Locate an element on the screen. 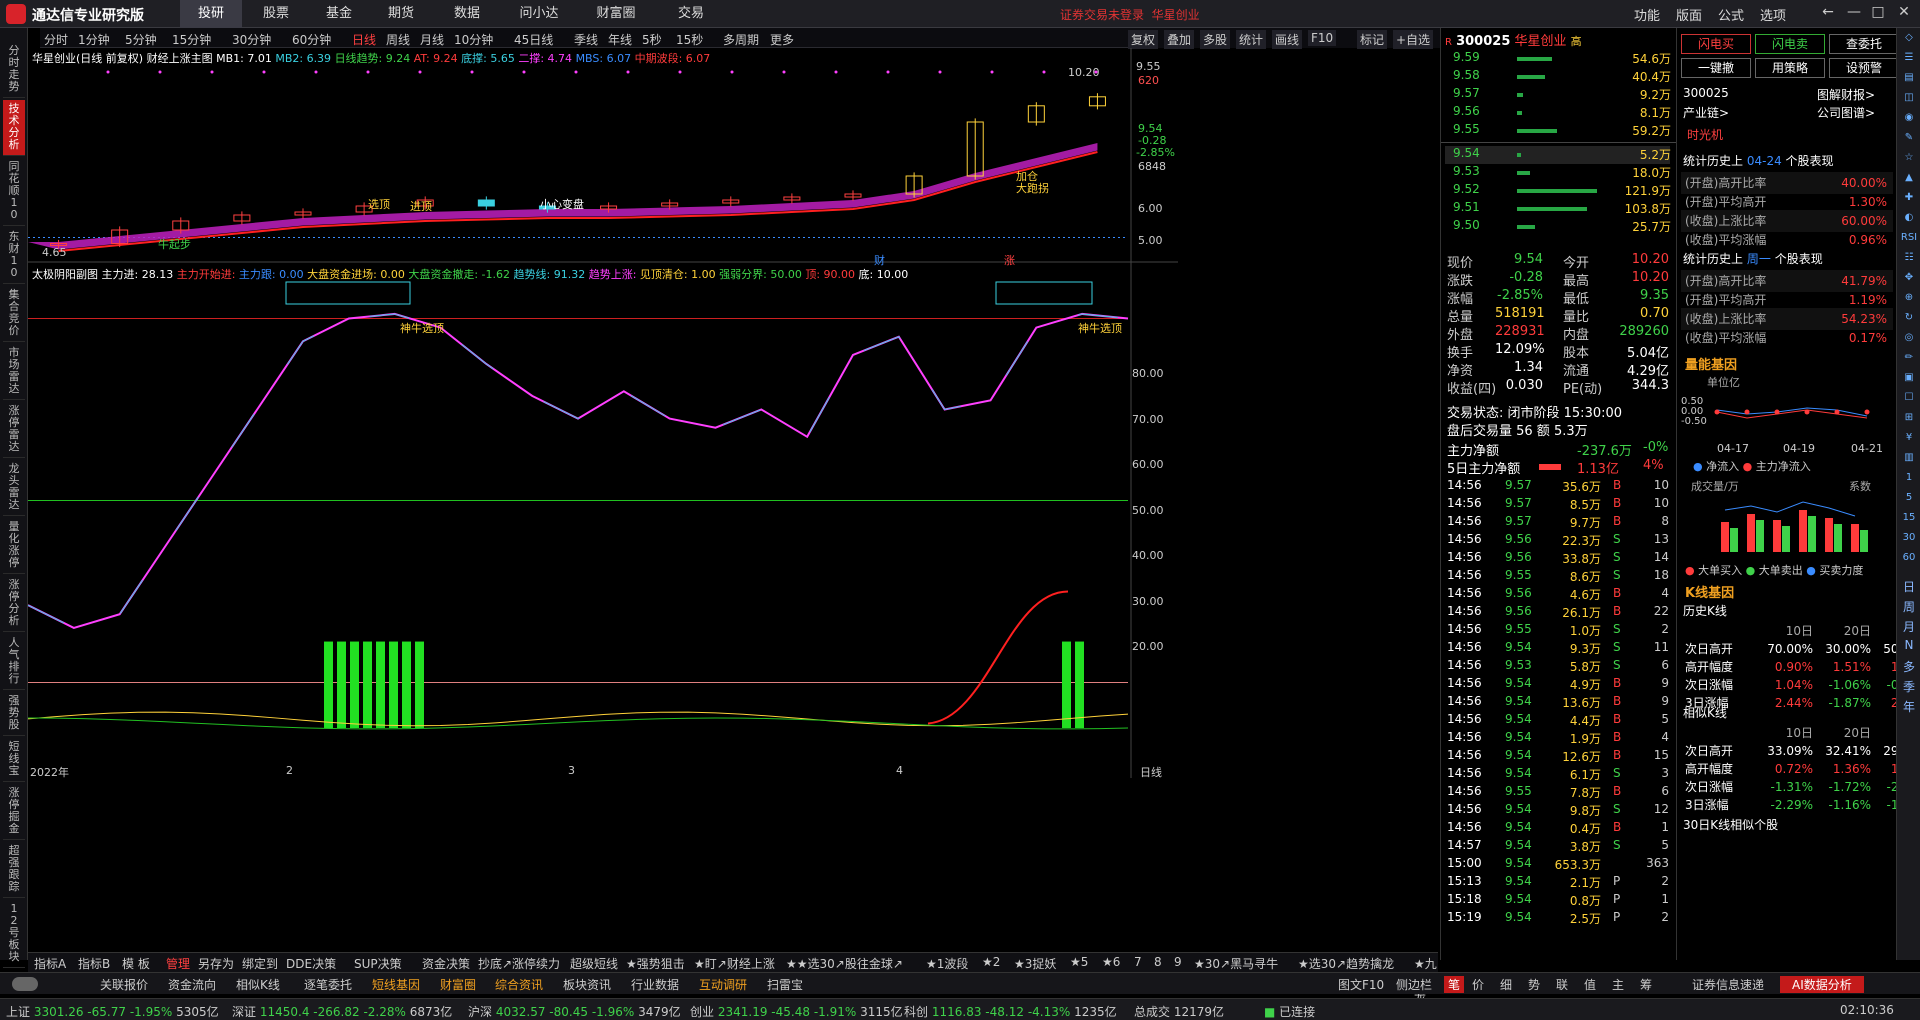 This screenshot has width=1920, height=1020. period-8: 月线 is located at coordinates (432, 39).